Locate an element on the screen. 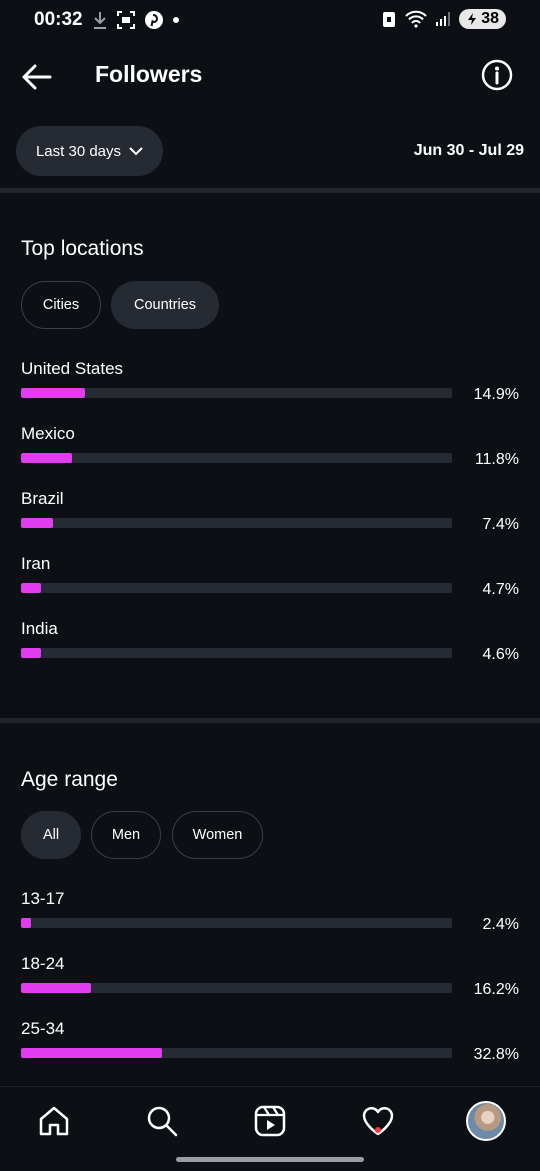 The width and height of the screenshot is (540, 1171). header: Followers is located at coordinates (270, 76).